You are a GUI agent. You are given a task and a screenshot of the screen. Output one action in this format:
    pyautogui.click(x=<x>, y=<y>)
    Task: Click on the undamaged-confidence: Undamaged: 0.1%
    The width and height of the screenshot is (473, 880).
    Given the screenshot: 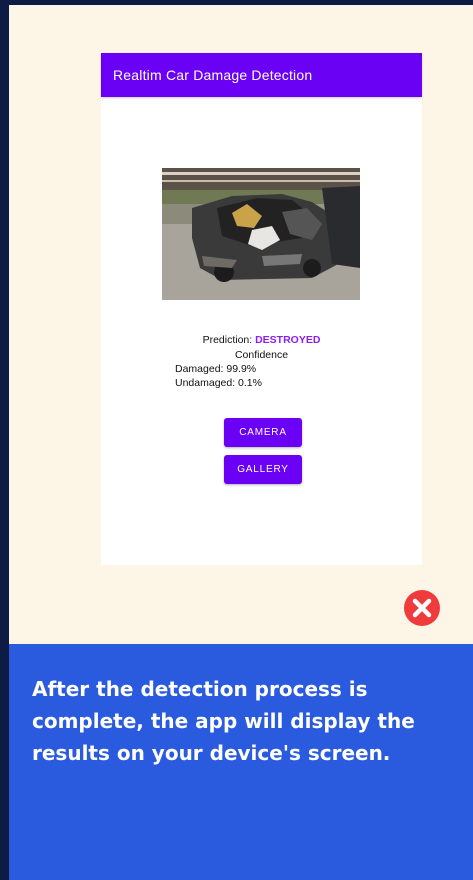 What is the action you would take?
    pyautogui.click(x=218, y=383)
    